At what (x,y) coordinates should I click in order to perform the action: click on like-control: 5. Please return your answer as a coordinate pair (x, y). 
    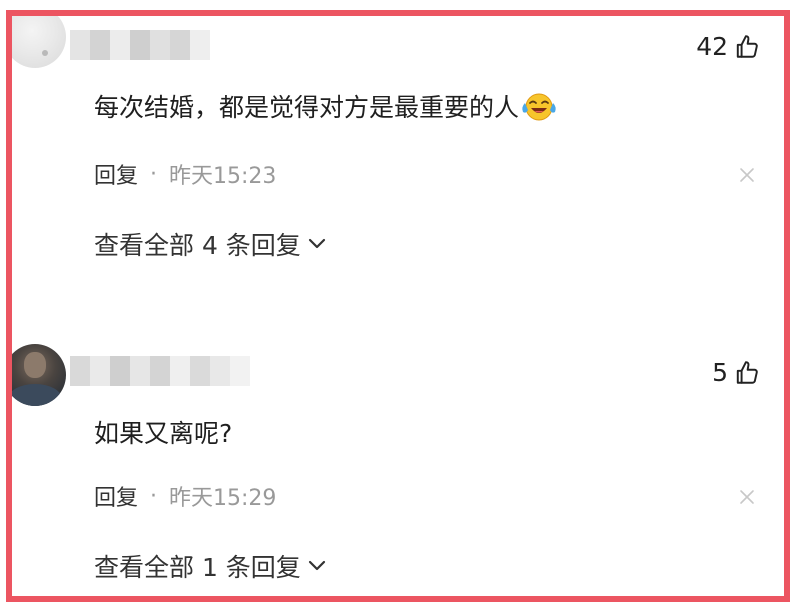
    Looking at the image, I should click on (736, 372).